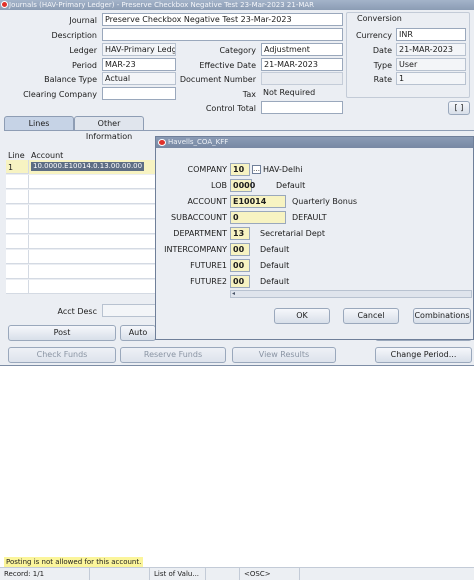  I want to click on description-label: Description, so click(74, 35).